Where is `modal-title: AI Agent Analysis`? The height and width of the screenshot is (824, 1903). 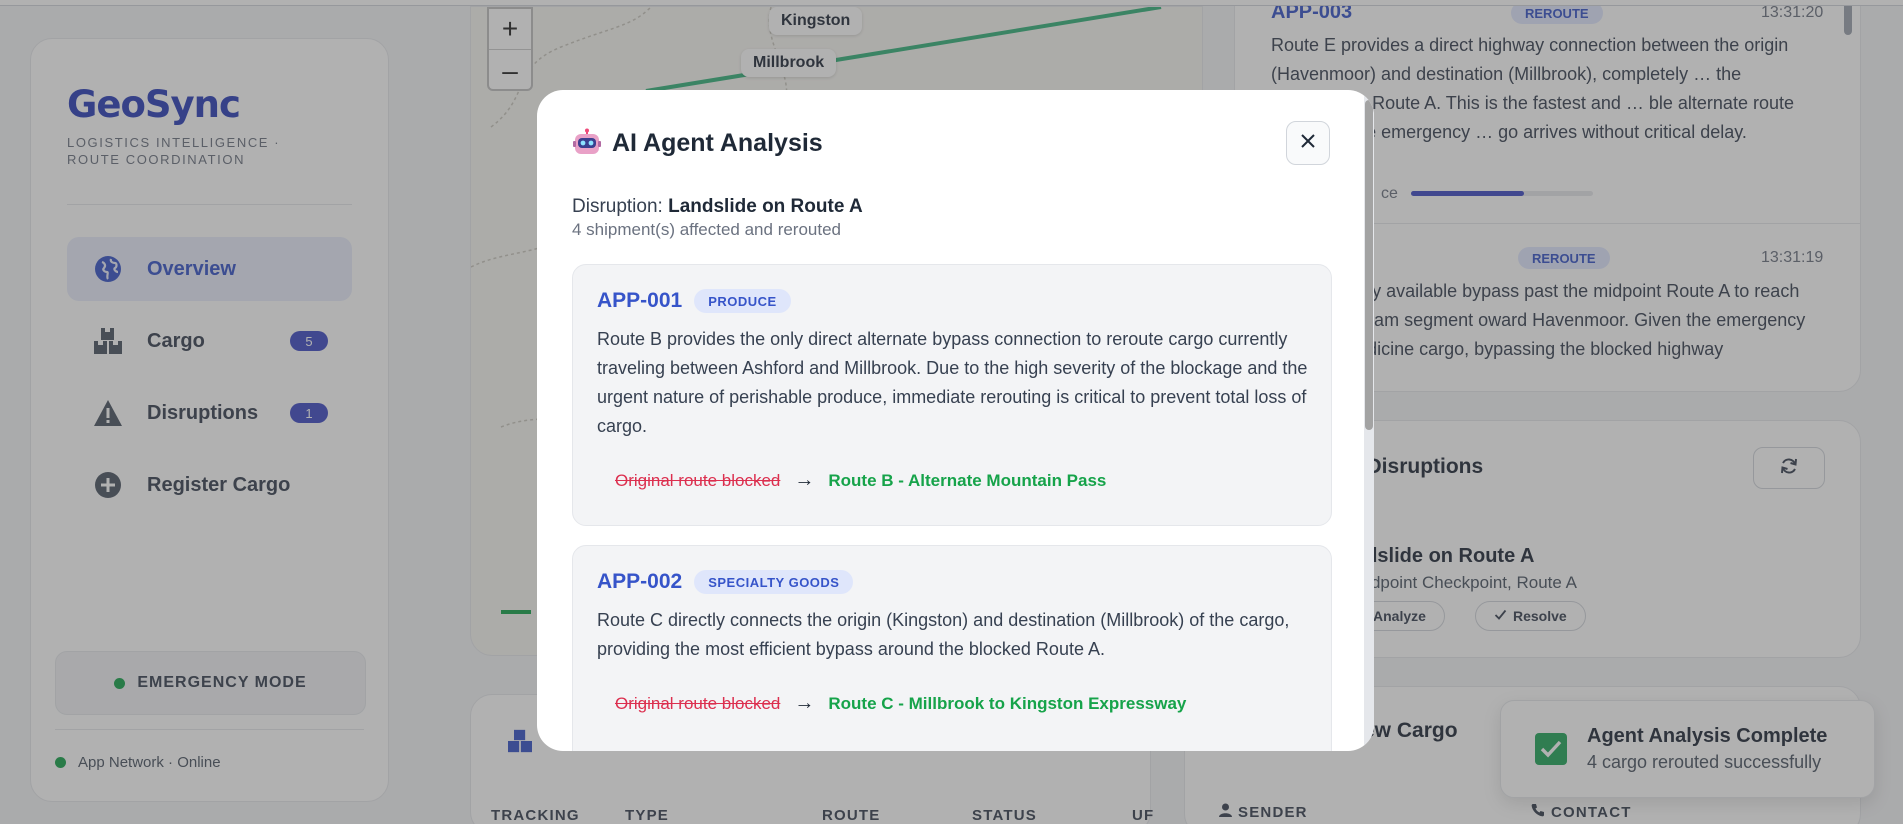
modal-title: AI Agent Analysis is located at coordinates (697, 143).